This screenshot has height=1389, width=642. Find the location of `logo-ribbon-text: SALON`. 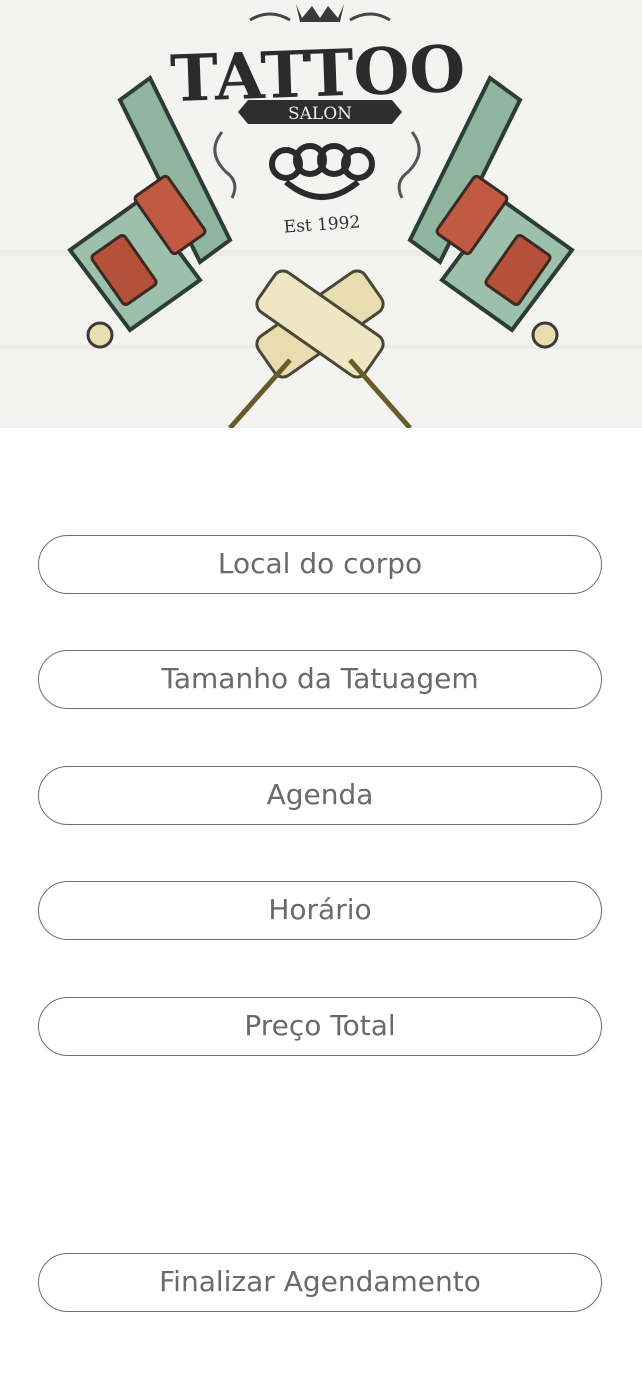

logo-ribbon-text: SALON is located at coordinates (320, 114).